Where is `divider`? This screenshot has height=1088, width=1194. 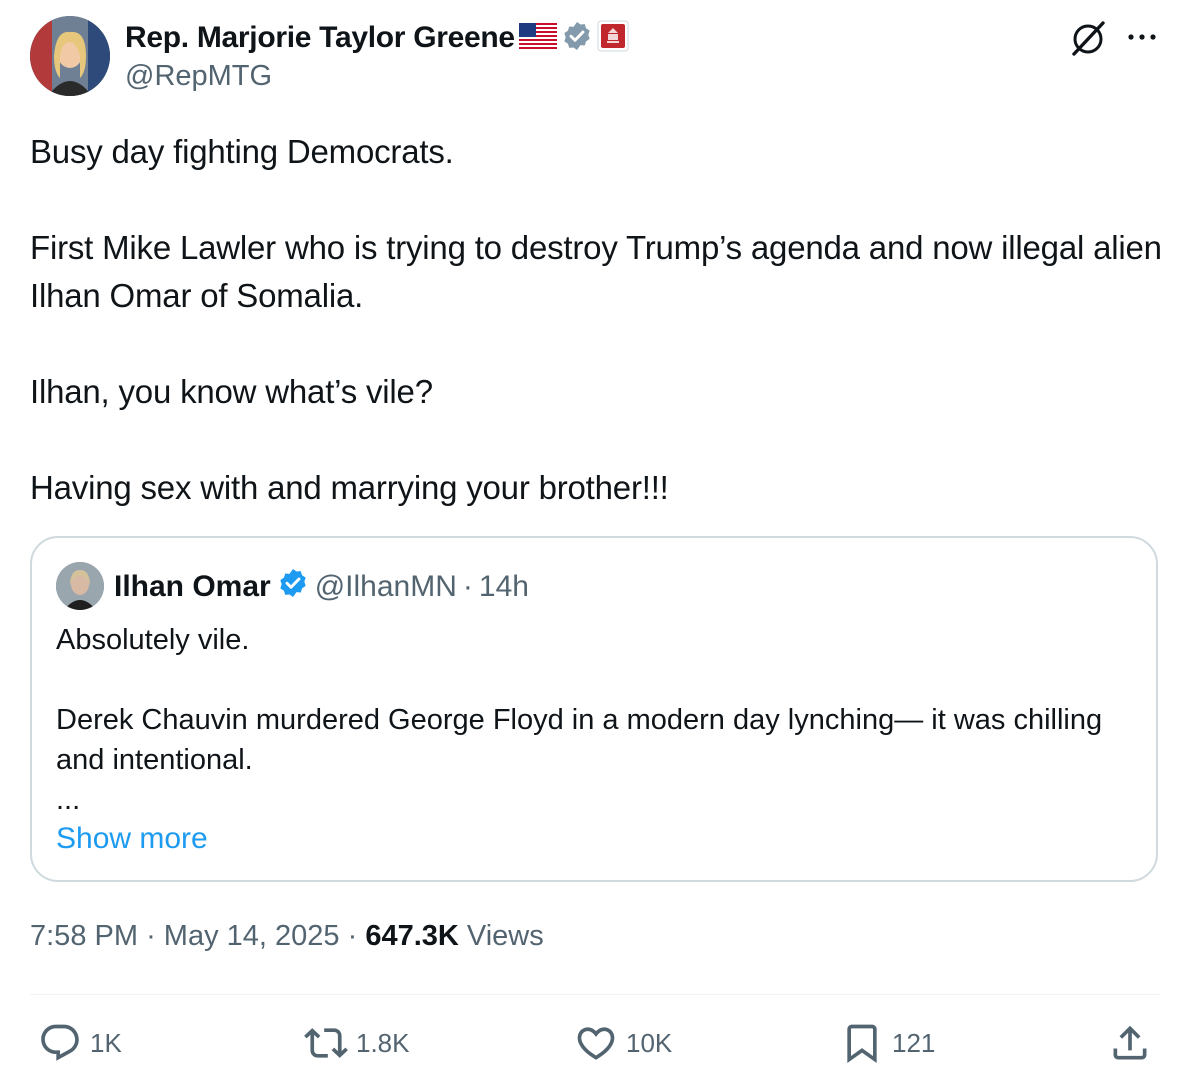 divider is located at coordinates (595, 994).